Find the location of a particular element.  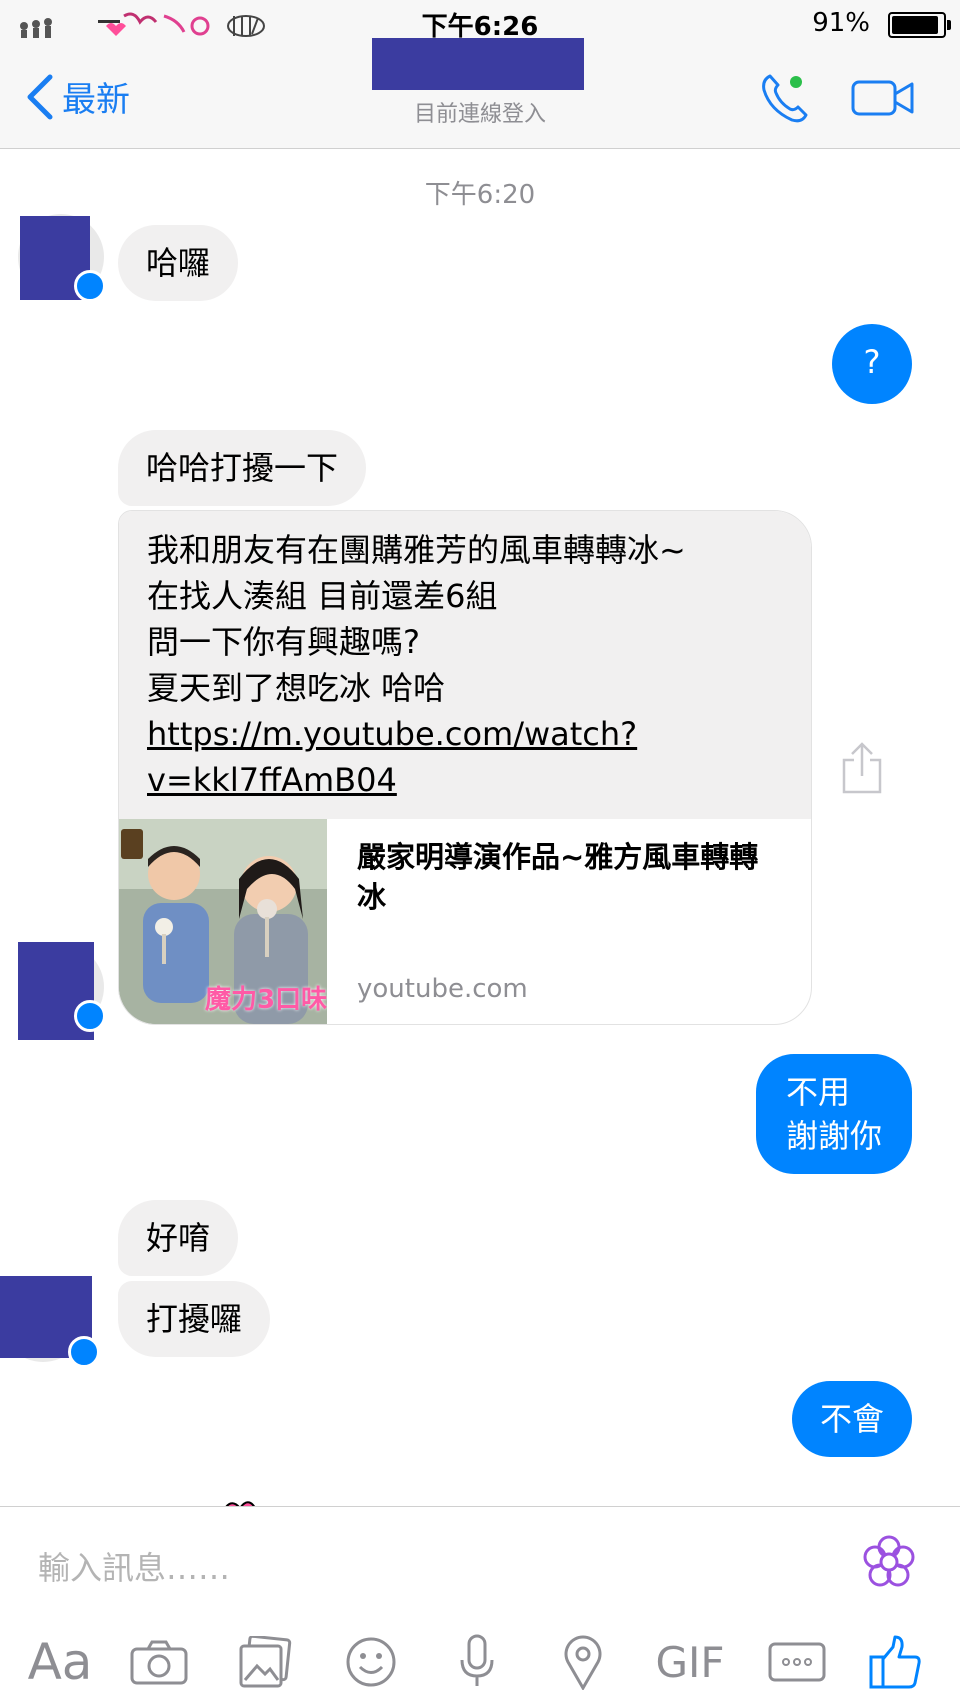

photo-icon is located at coordinates (265, 1662).